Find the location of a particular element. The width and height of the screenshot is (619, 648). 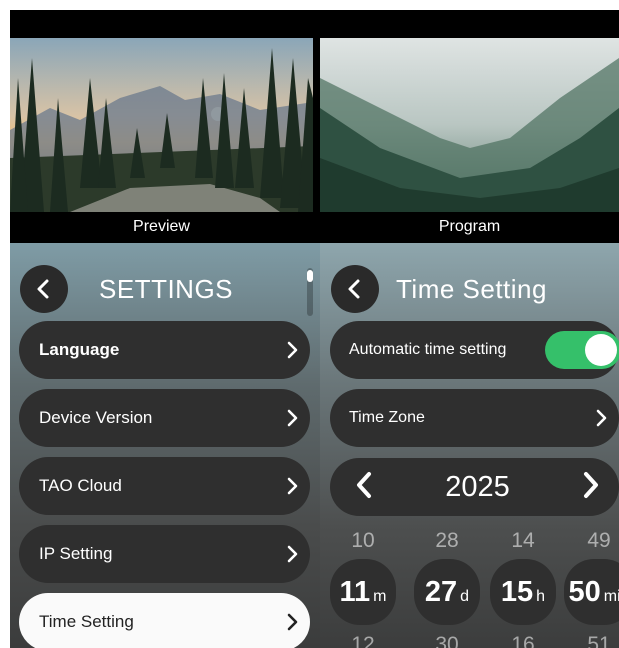

hour-value: 15 is located at coordinates (517, 592).